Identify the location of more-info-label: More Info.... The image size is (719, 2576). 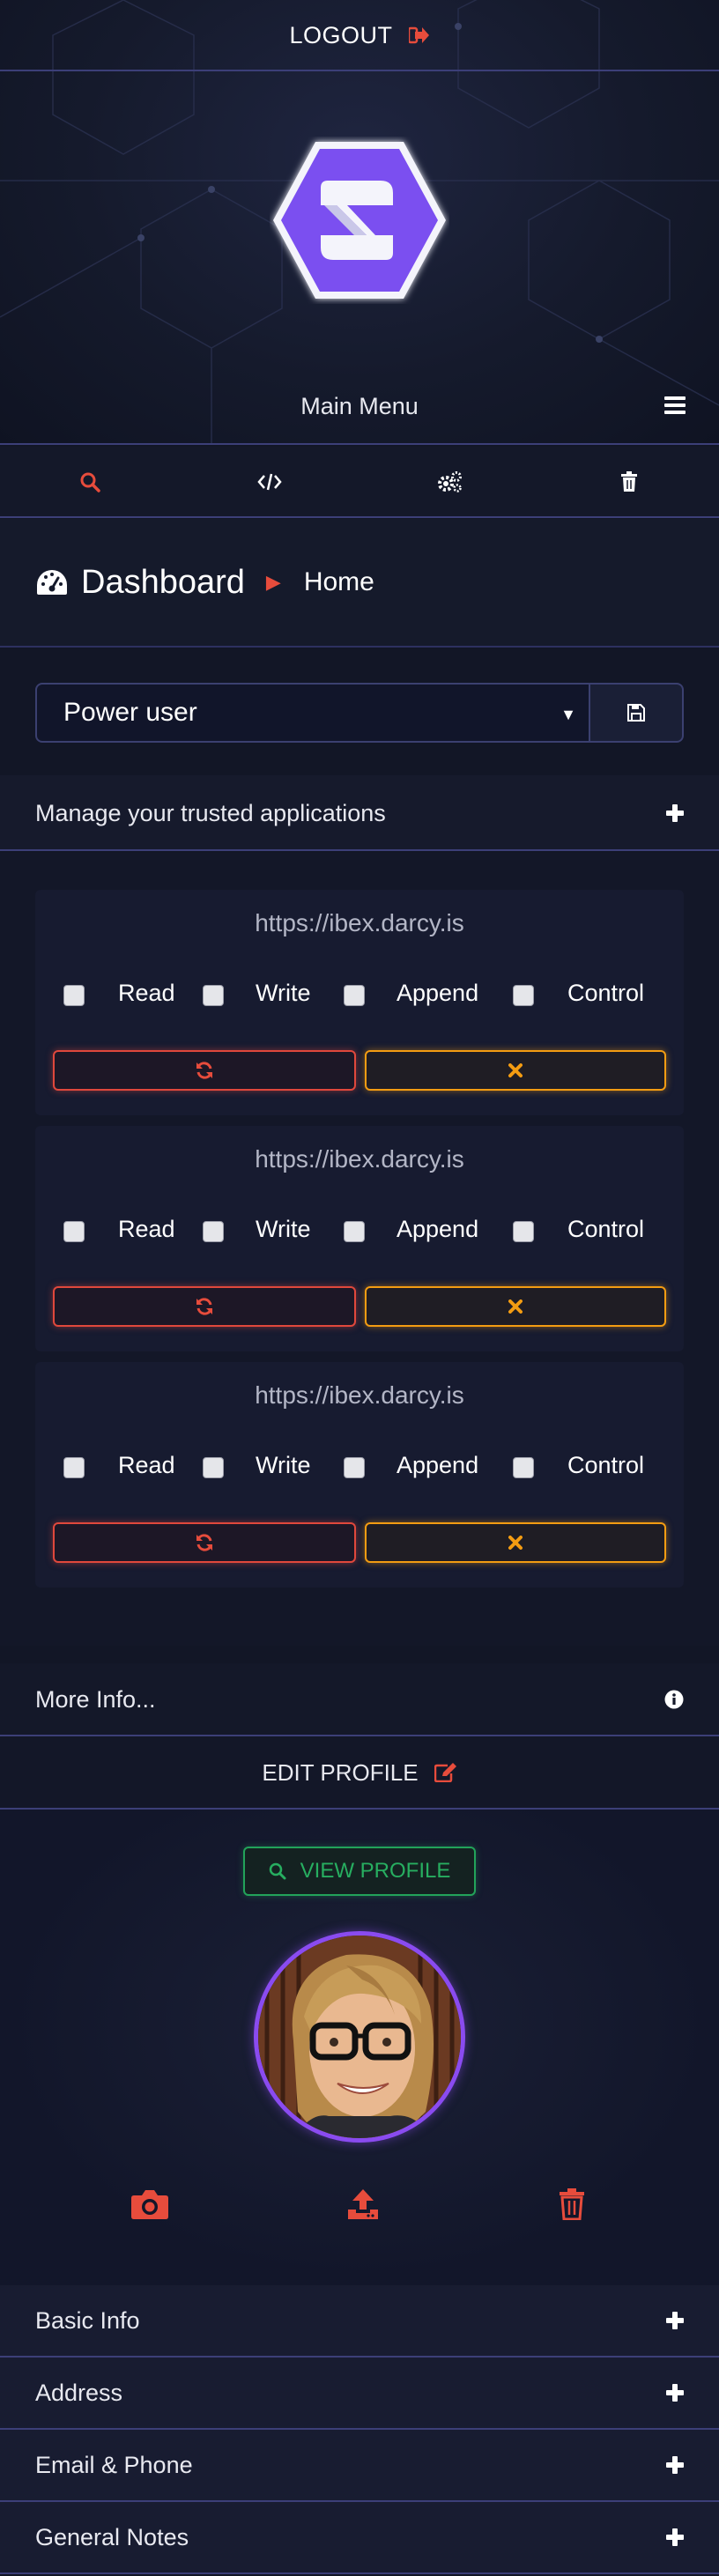
(95, 1699).